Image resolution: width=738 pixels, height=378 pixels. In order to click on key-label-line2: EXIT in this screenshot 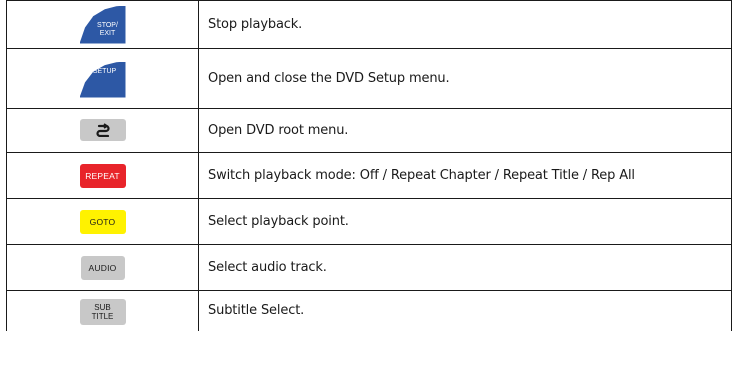, I will do `click(107, 33)`.